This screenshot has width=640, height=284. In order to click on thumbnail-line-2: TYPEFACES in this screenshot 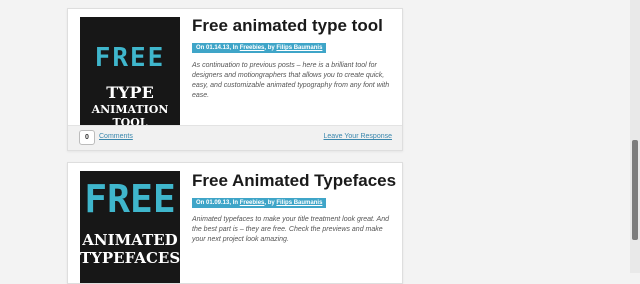, I will do `click(130, 258)`.